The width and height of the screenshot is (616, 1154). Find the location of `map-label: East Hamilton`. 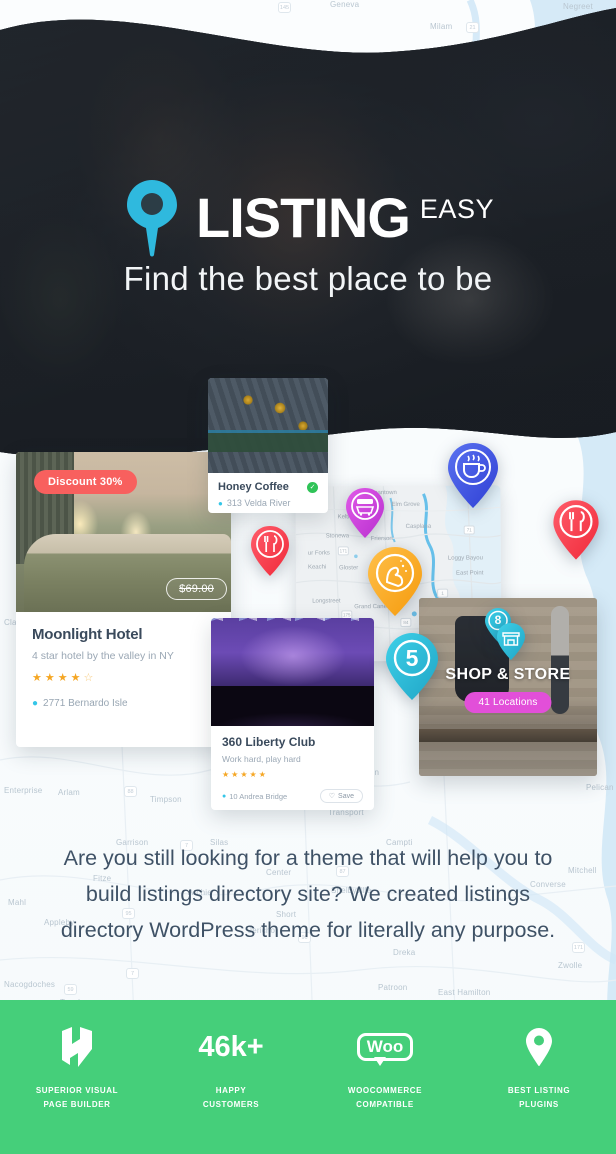

map-label: East Hamilton is located at coordinates (464, 992).